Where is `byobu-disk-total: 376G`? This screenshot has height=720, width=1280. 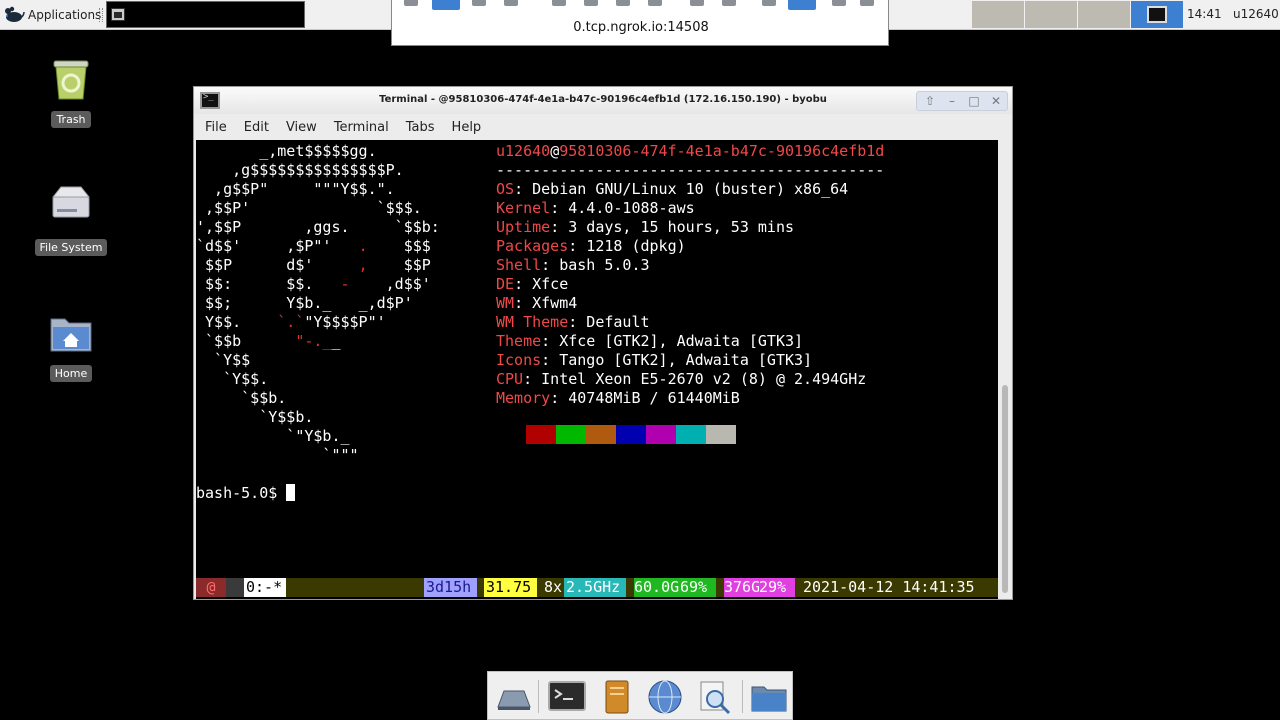 byobu-disk-total: 376G is located at coordinates (742, 587).